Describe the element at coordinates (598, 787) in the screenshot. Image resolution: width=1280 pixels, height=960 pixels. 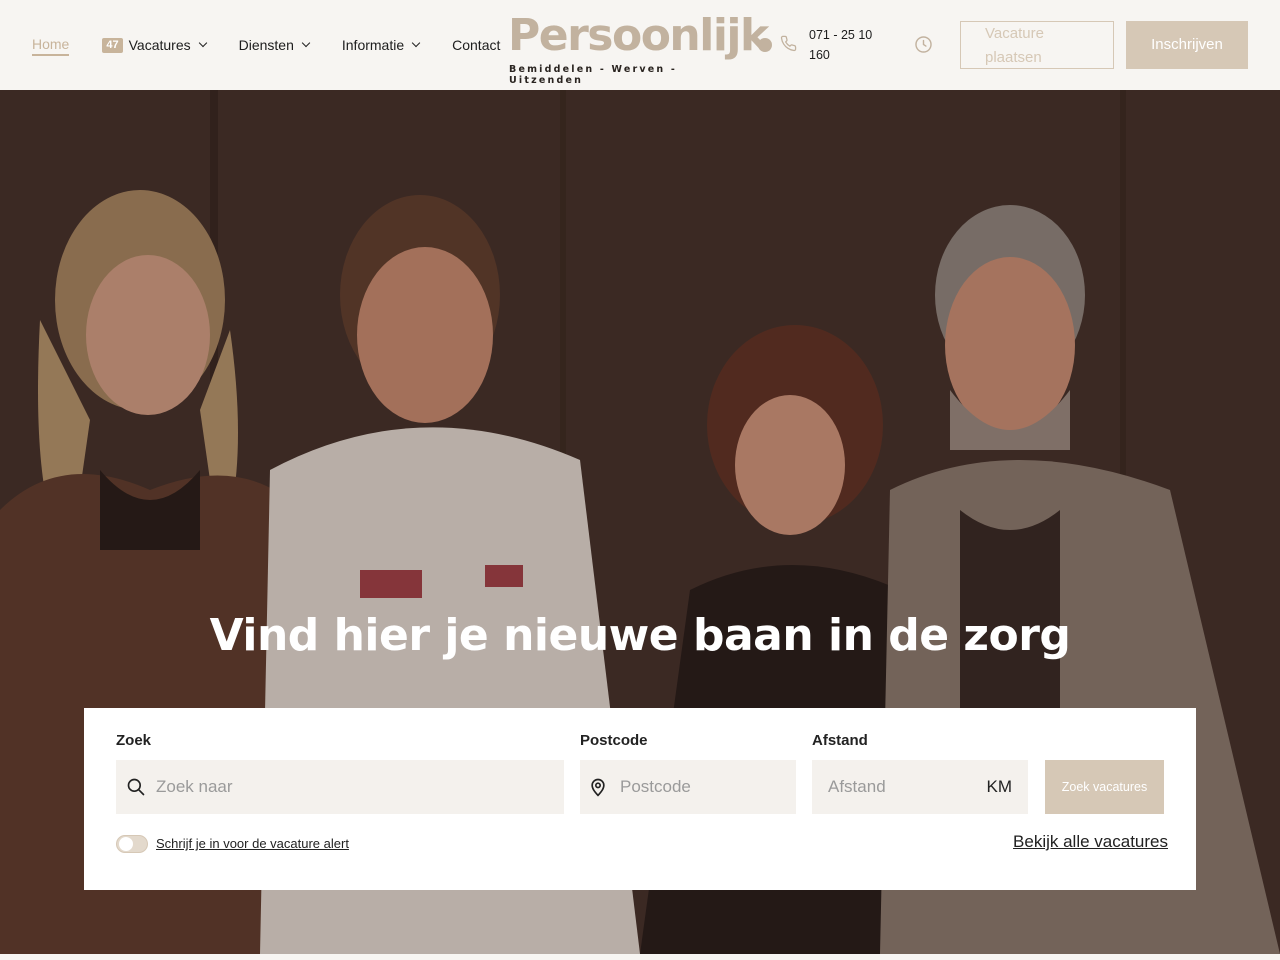
I see `location-pin-icon` at that location.